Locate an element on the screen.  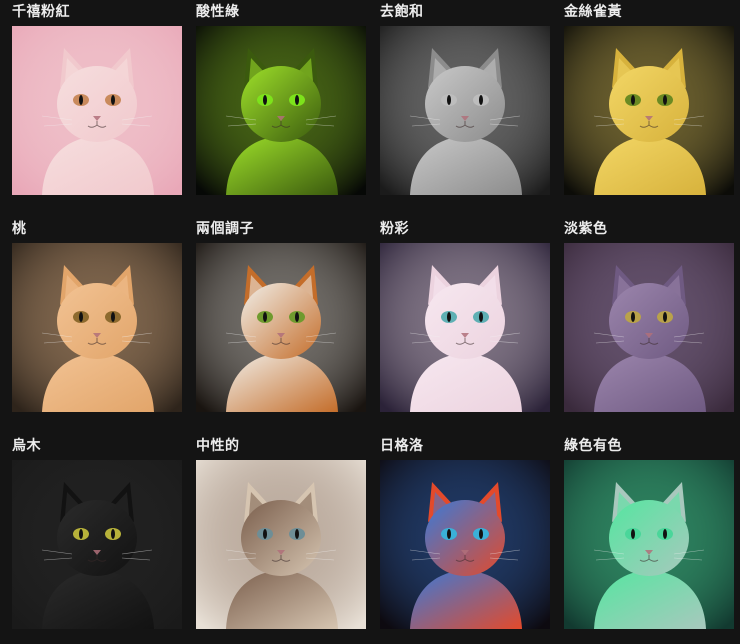
card-label: 淡紫色 is located at coordinates (586, 229).